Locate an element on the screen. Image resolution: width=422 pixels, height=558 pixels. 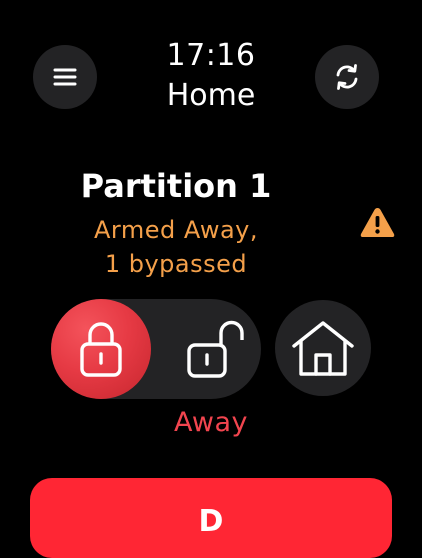
house-icon is located at coordinates (323, 348).